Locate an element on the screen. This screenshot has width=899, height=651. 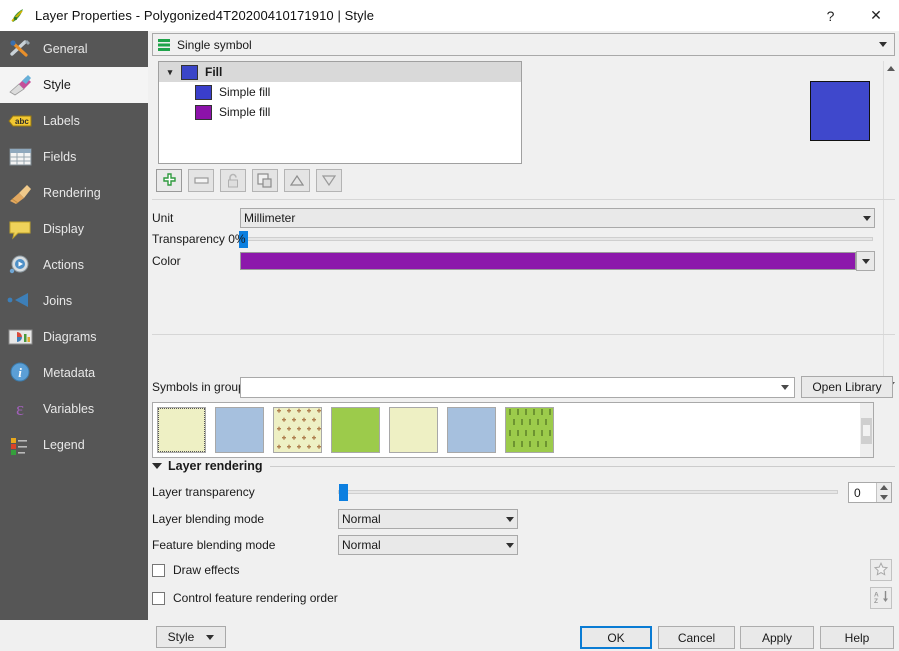
scrollbar-thumb is located at coordinates (866, 431).